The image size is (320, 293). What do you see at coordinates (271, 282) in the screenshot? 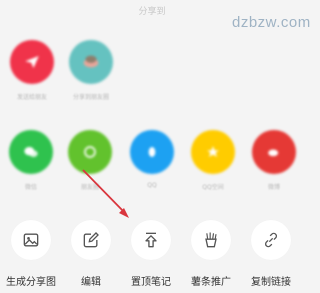
I see `action-label: 复制链接` at bounding box center [271, 282].